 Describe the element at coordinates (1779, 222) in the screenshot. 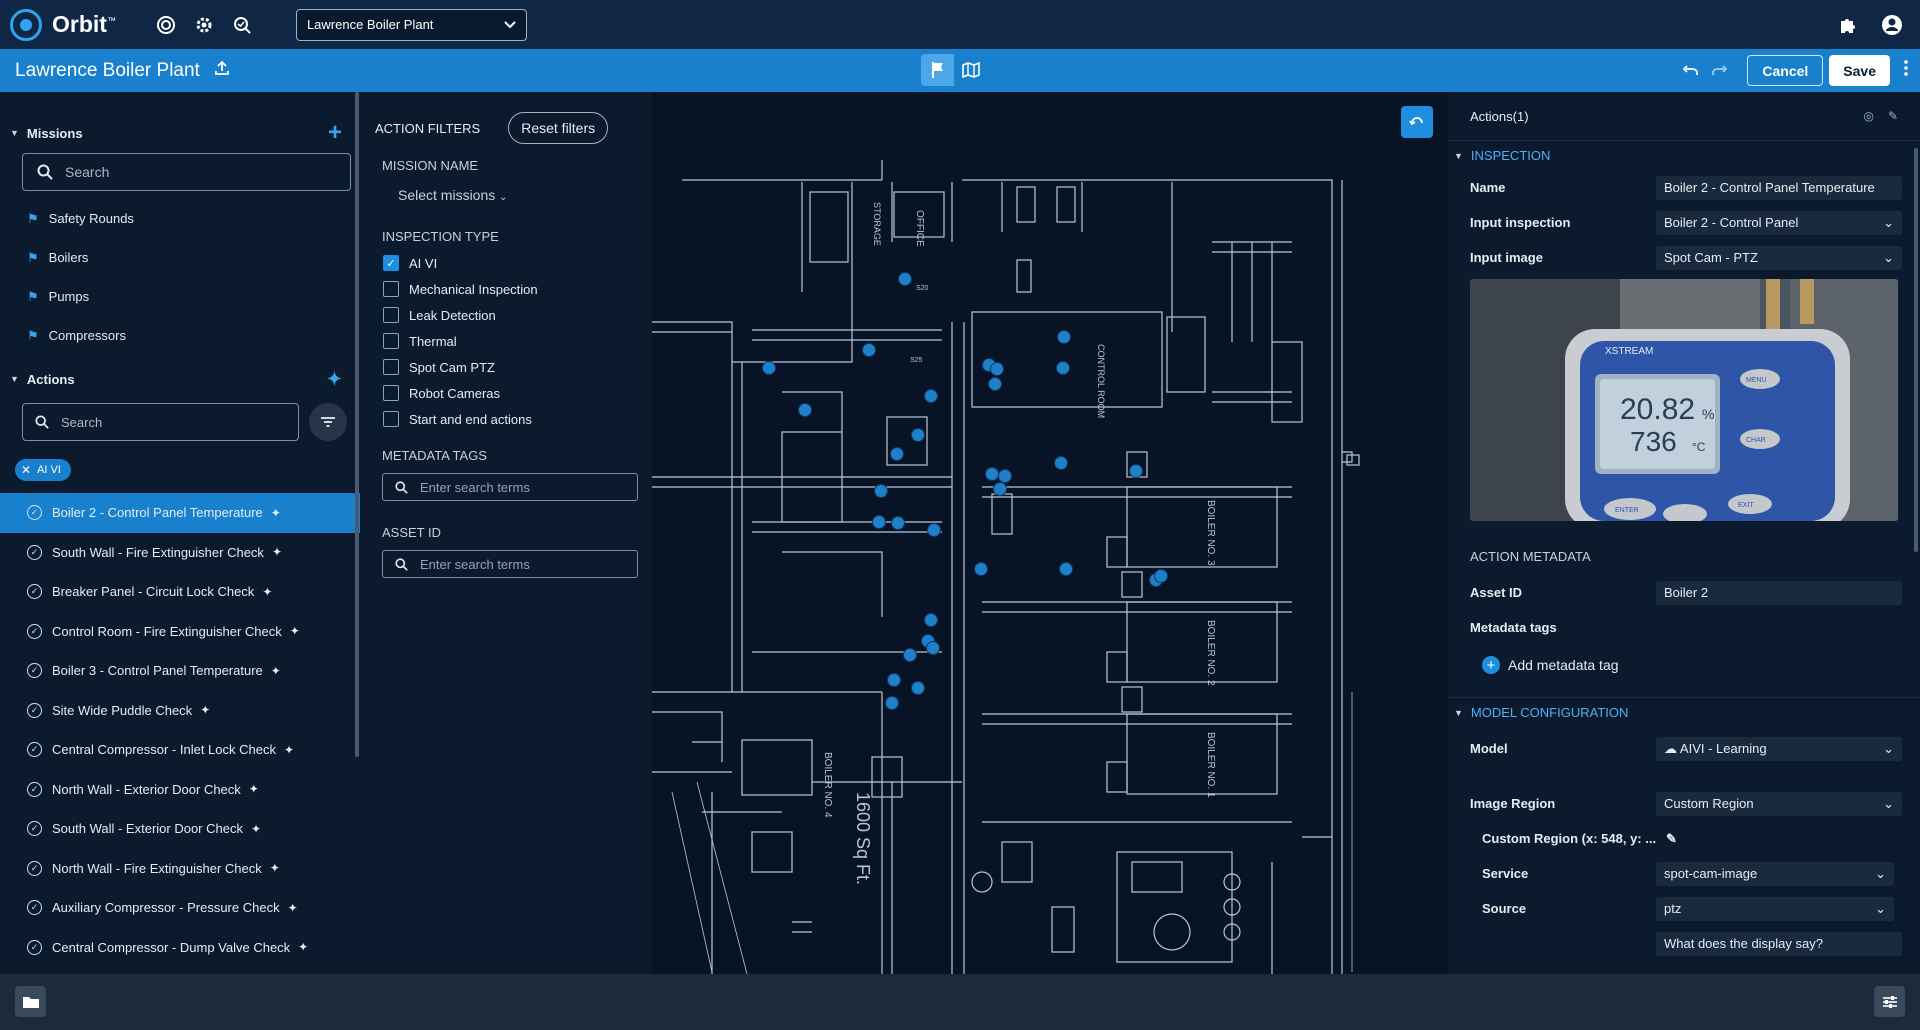

I see `input-inspection-select: Boiler 2 - Control Panel ⌄` at that location.